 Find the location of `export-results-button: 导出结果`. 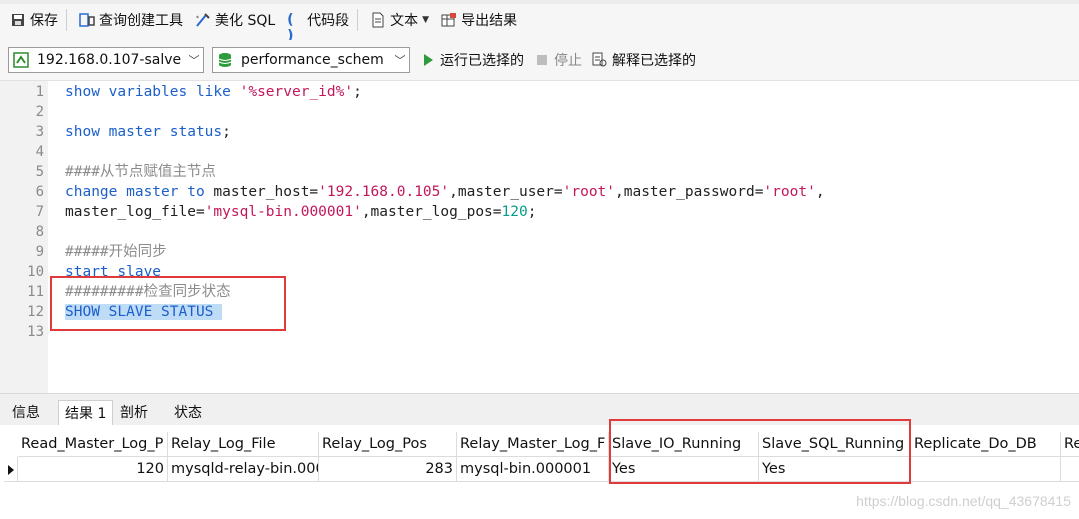

export-results-button: 导出结果 is located at coordinates (479, 20).